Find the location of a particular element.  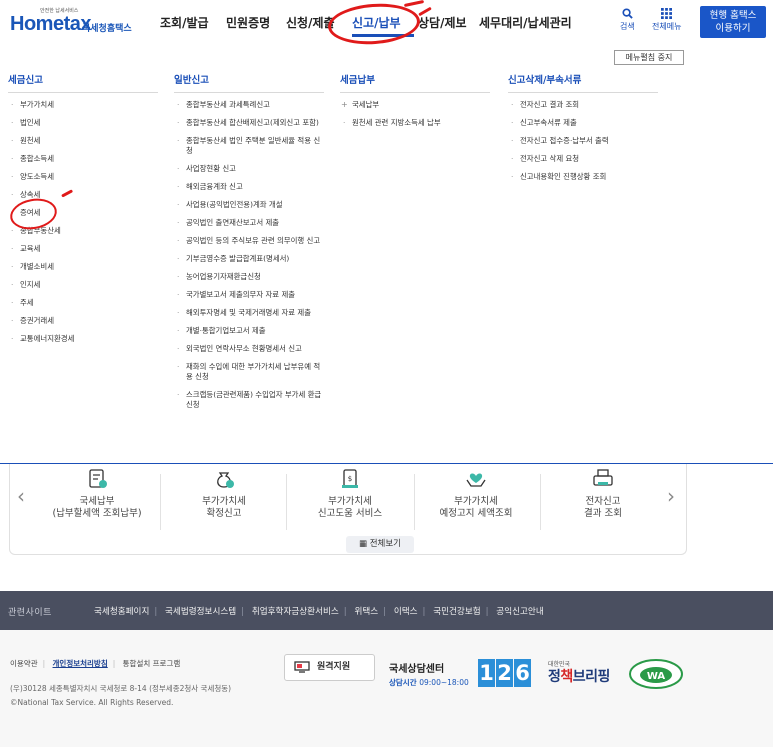

menu-item: 공익법인 등의 주식보유 관련 의무이행 신고 is located at coordinates (250, 241).